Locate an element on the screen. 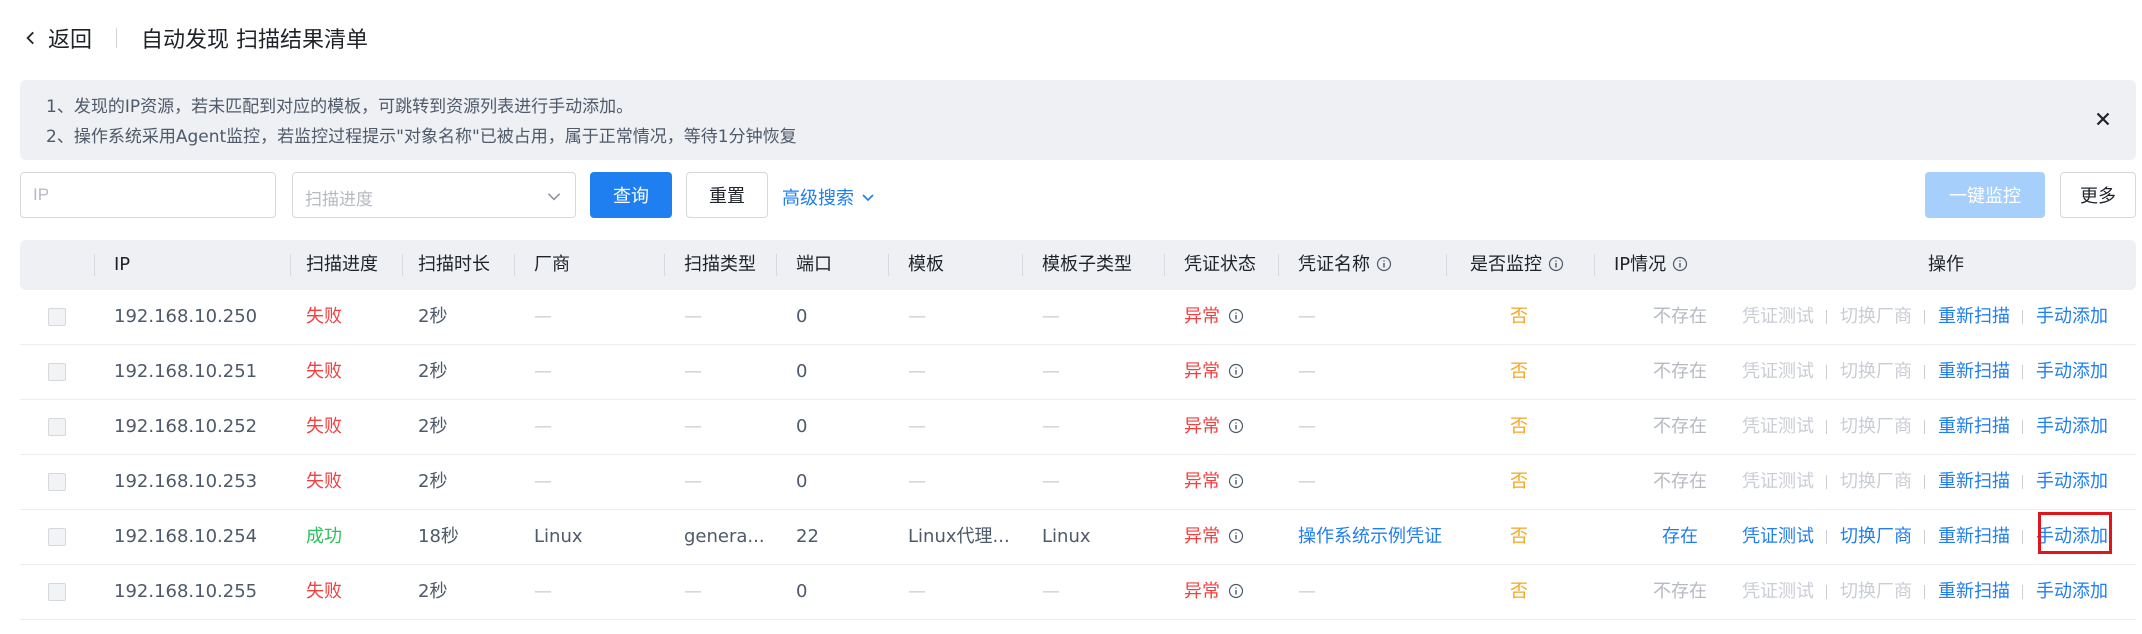 This screenshot has width=2142, height=634. cell-scan-progress: 失败 is located at coordinates (324, 316).